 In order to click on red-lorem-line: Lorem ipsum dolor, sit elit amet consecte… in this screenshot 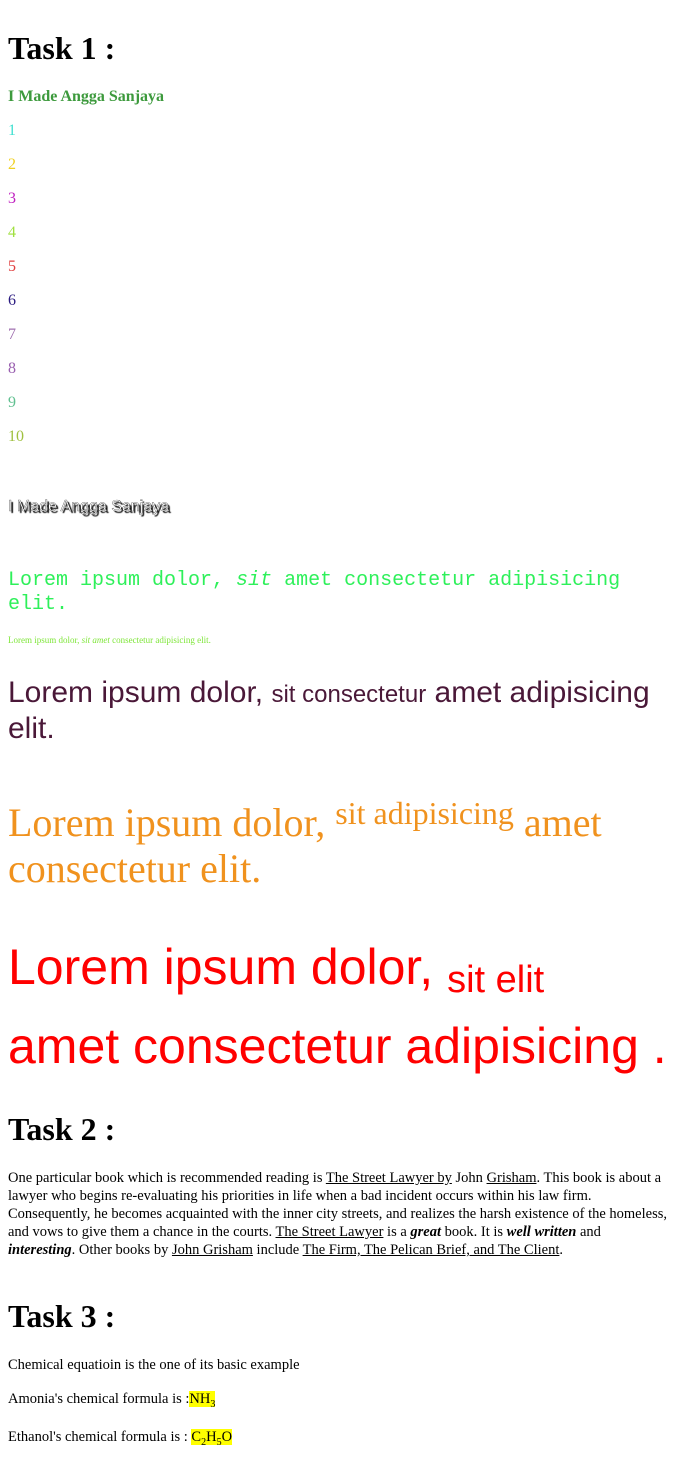, I will do `click(343, 1006)`.